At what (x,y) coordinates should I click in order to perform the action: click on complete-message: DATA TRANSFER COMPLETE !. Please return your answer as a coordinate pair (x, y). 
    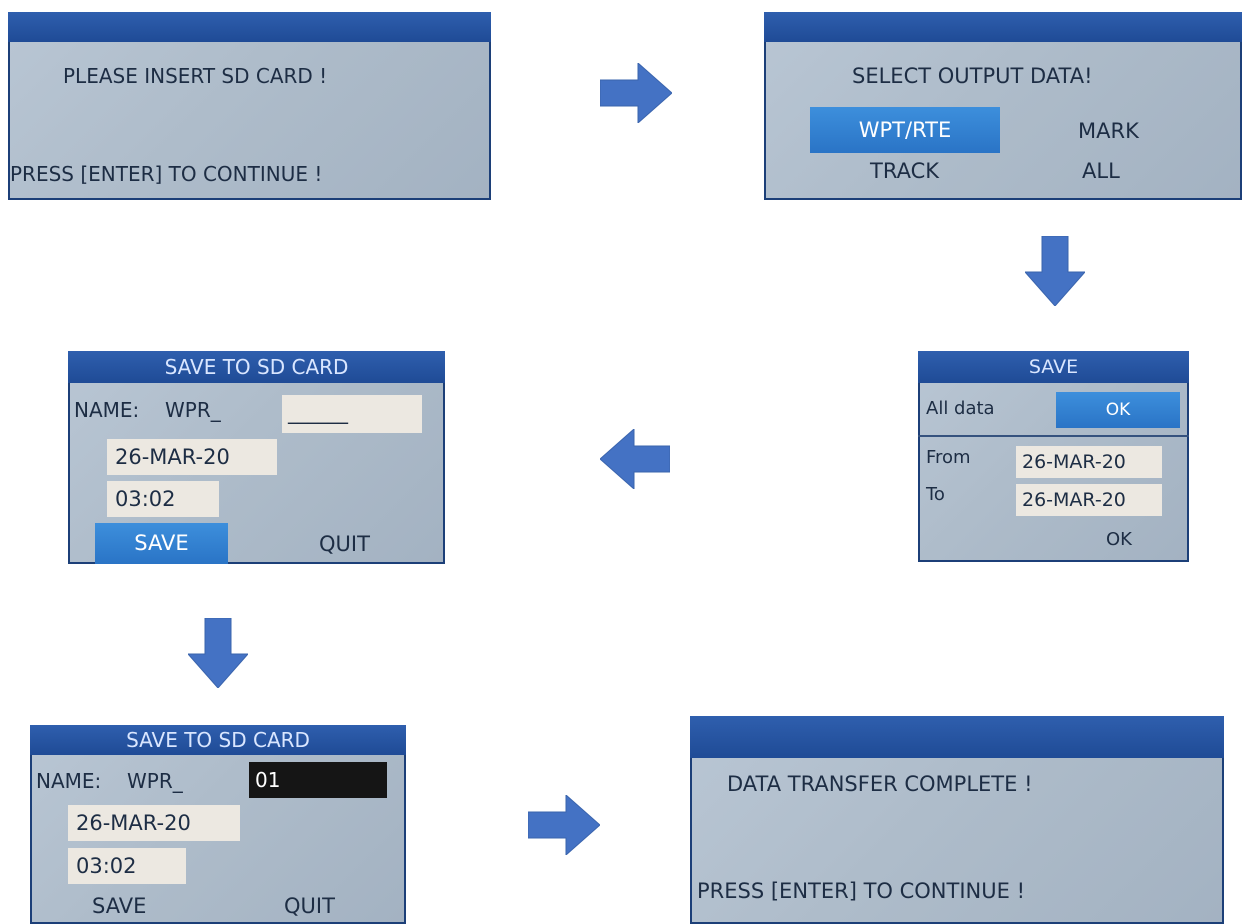
    Looking at the image, I should click on (880, 784).